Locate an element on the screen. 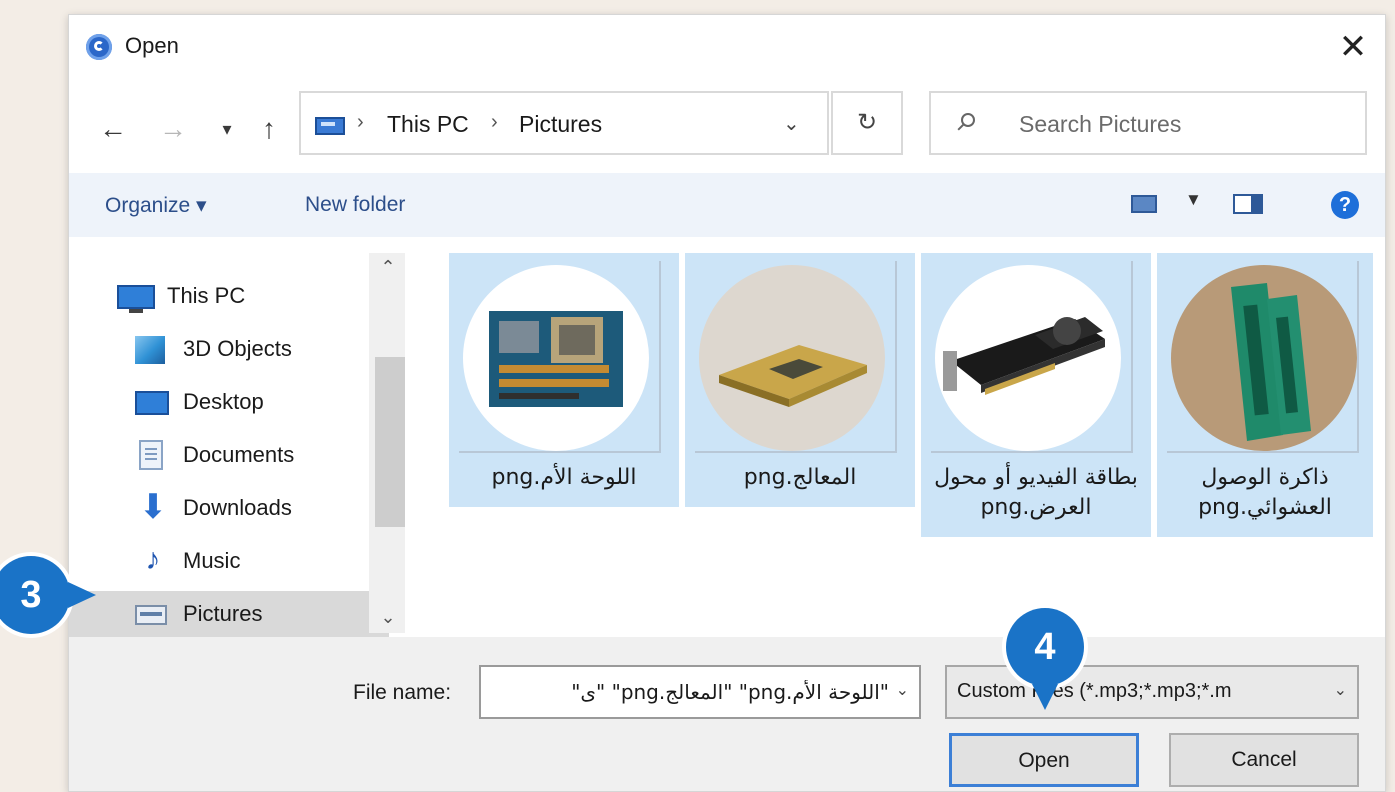 Image resolution: width=1395 pixels, height=792 pixels. organize-menu: Organize ▾ is located at coordinates (156, 205).